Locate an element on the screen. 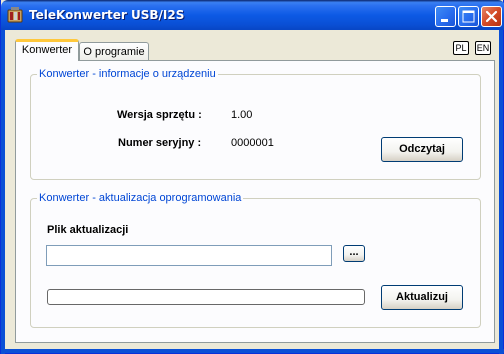 The height and width of the screenshot is (354, 504). tab-konwerter-label: Konwerter is located at coordinates (47, 50).